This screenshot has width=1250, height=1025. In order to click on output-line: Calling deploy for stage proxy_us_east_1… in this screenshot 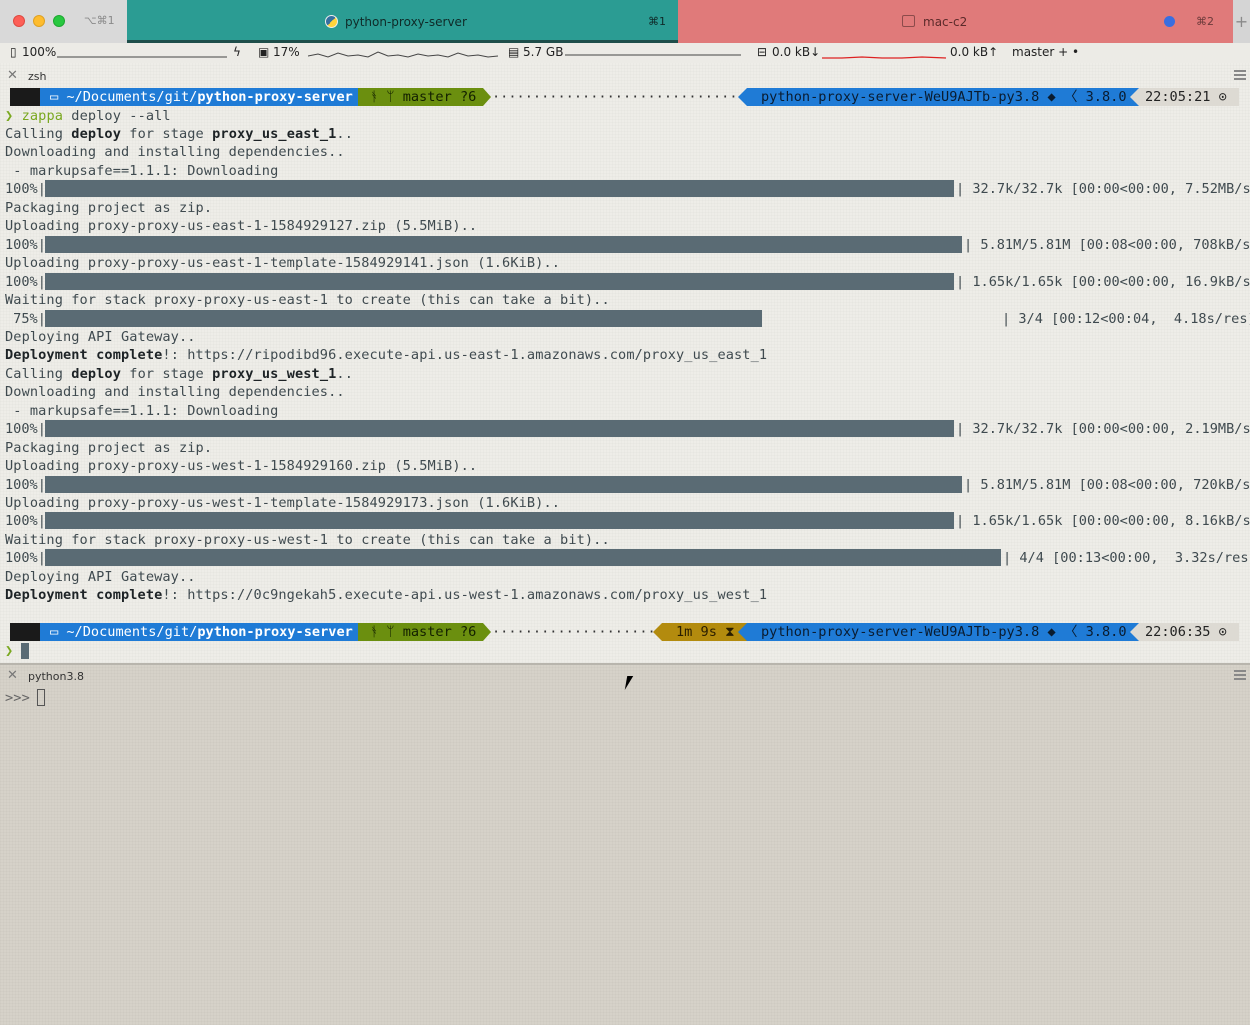, I will do `click(179, 134)`.